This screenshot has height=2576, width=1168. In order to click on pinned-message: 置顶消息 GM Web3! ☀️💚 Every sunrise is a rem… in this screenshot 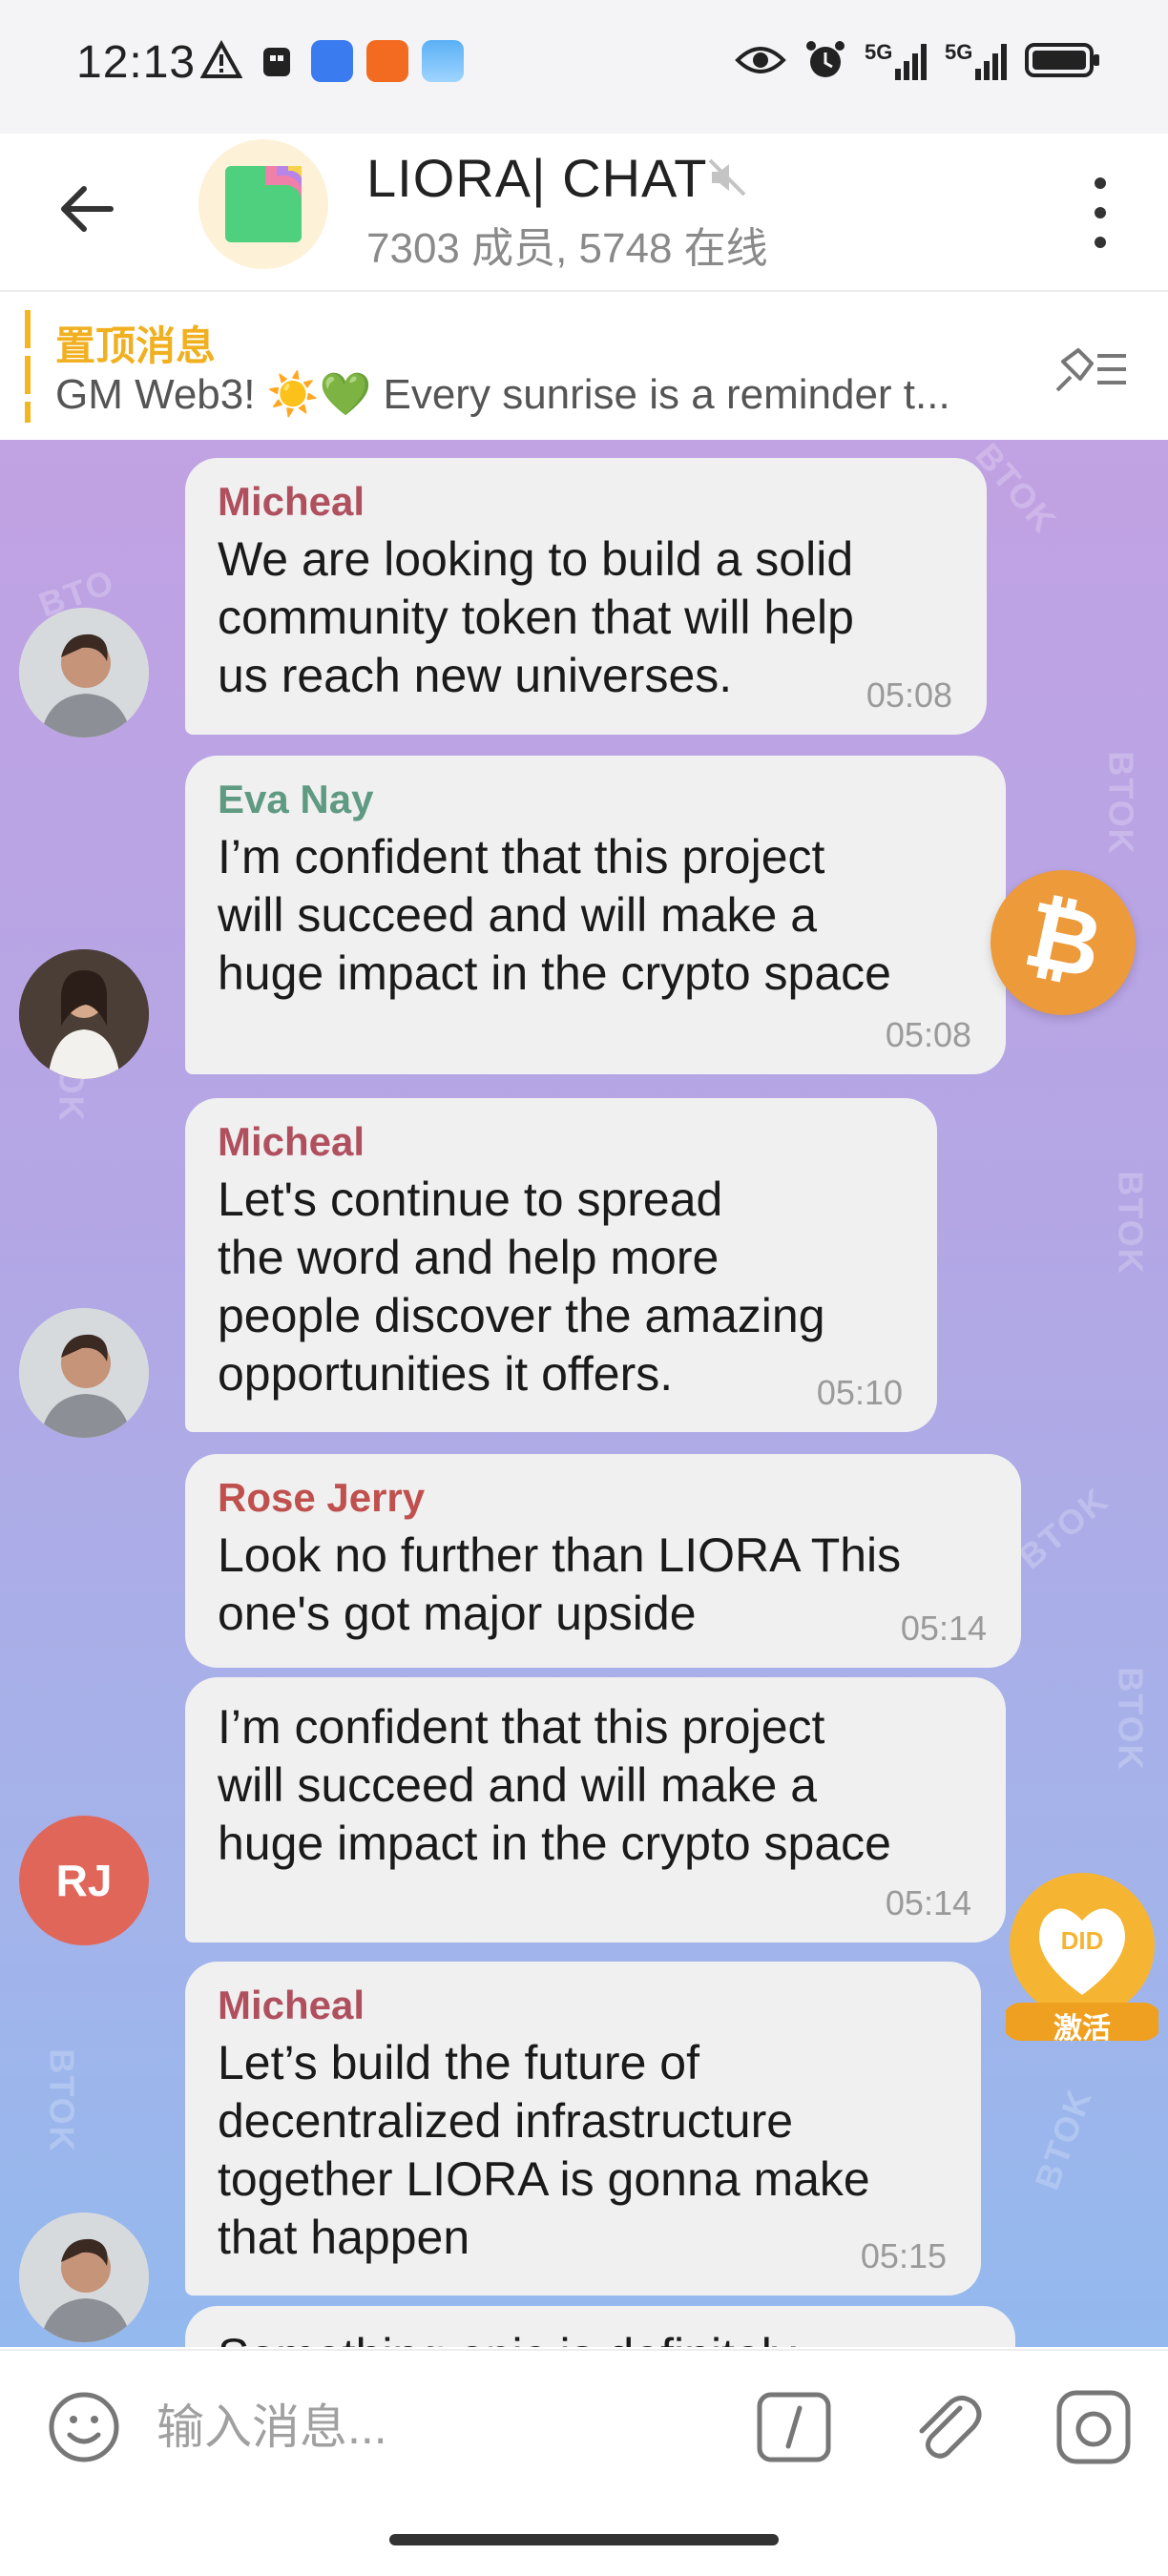, I will do `click(584, 366)`.